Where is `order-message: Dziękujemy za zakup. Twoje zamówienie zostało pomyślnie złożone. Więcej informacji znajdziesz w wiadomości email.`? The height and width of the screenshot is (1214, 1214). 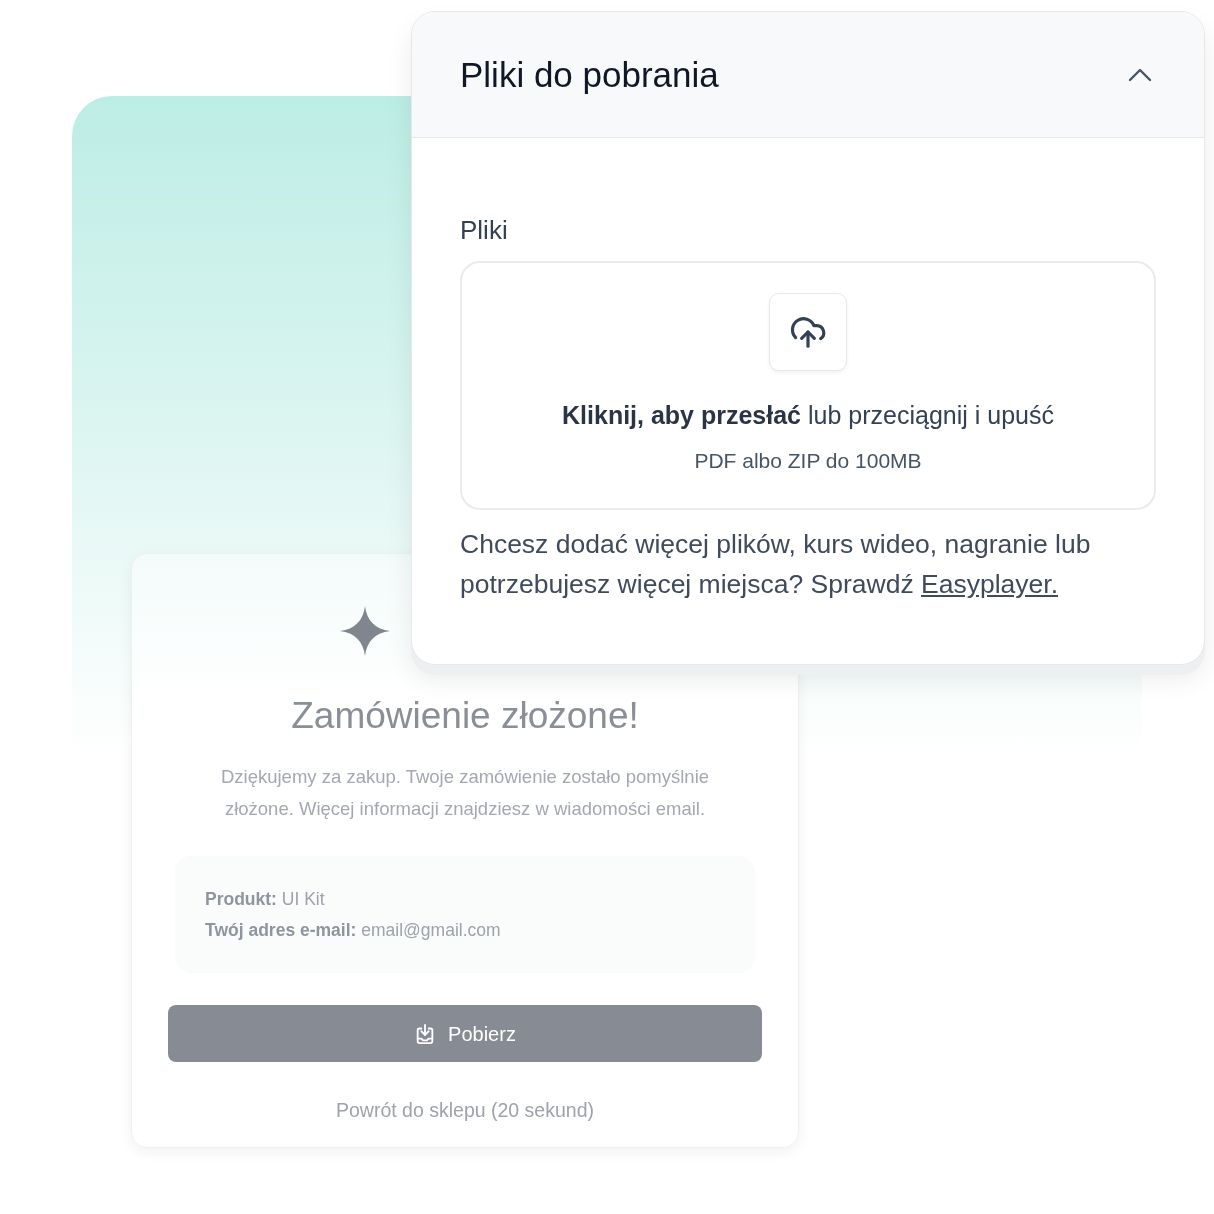
order-message: Dziękujemy za zakup. Twoje zamówienie zostało pomyślnie złożone. Więcej informacji znajdziesz w wiadomości email. is located at coordinates (465, 793).